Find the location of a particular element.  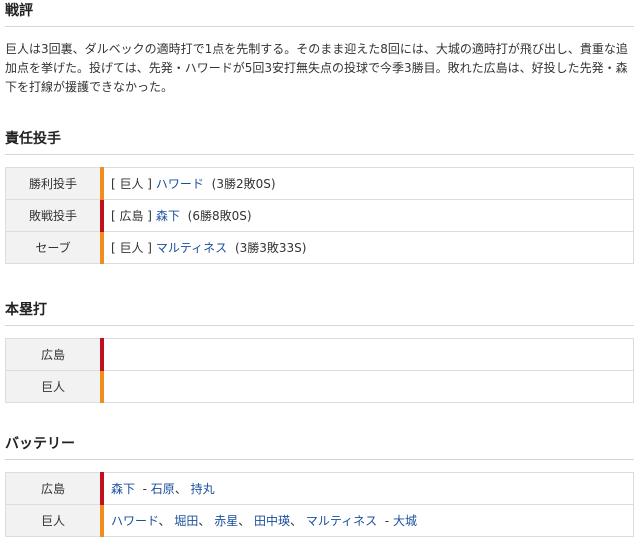

team-tag: [ 広島 ] is located at coordinates (131, 216).